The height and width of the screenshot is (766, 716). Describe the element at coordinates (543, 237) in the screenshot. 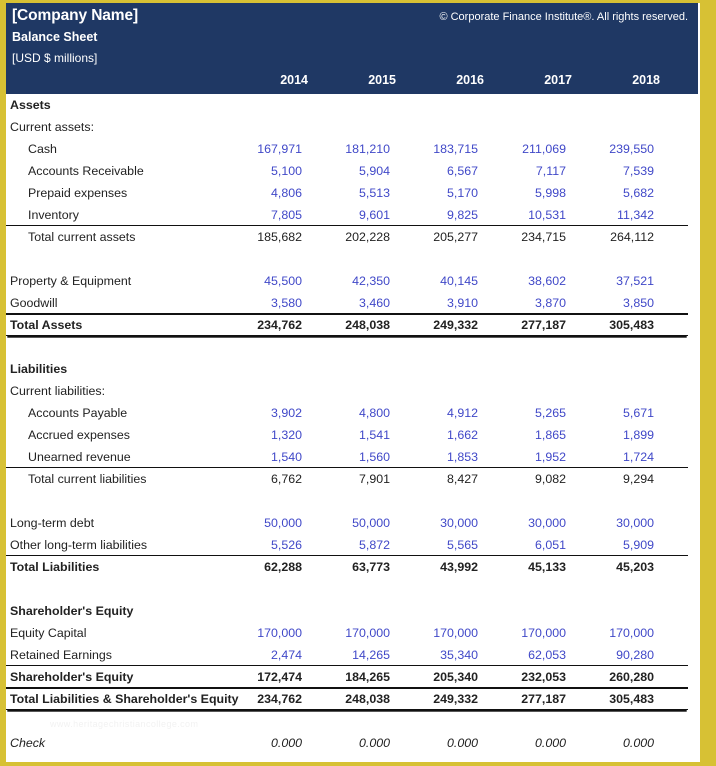

I see `cell-total-current-assets-2017: 234,715` at that location.